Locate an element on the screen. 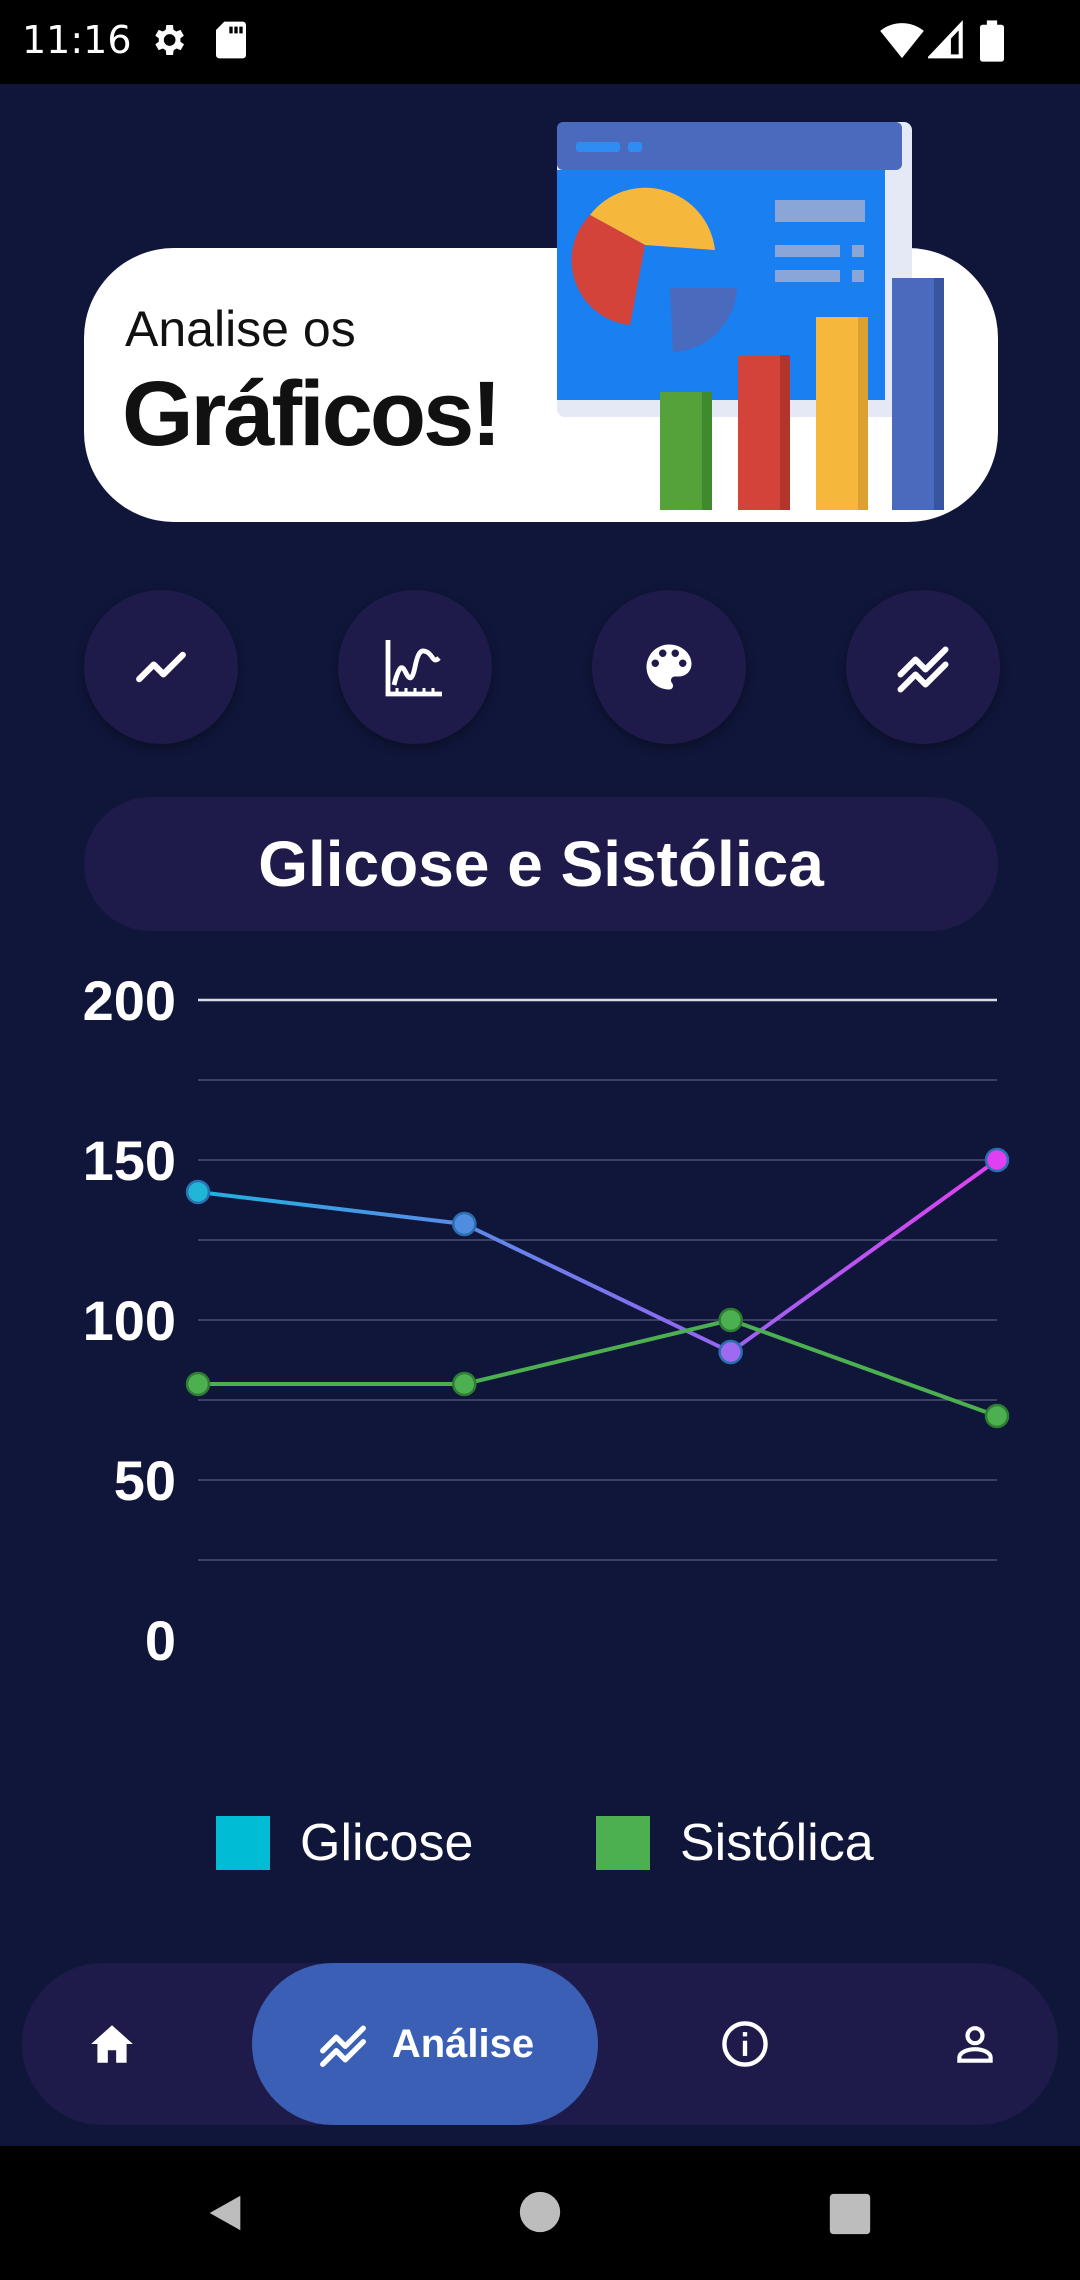 The height and width of the screenshot is (2280, 1080). y-tick-label: 50 is located at coordinates (145, 1480).